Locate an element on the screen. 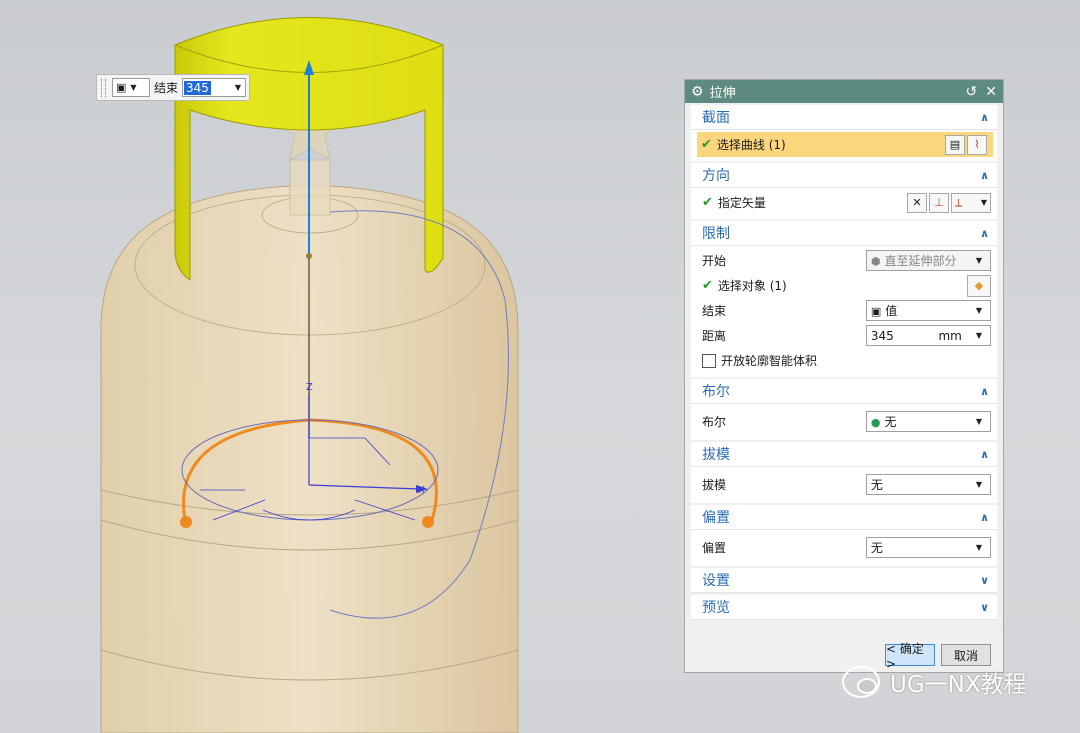 This screenshot has height=733, width=1080. ok-button: < 确定 > is located at coordinates (910, 656).